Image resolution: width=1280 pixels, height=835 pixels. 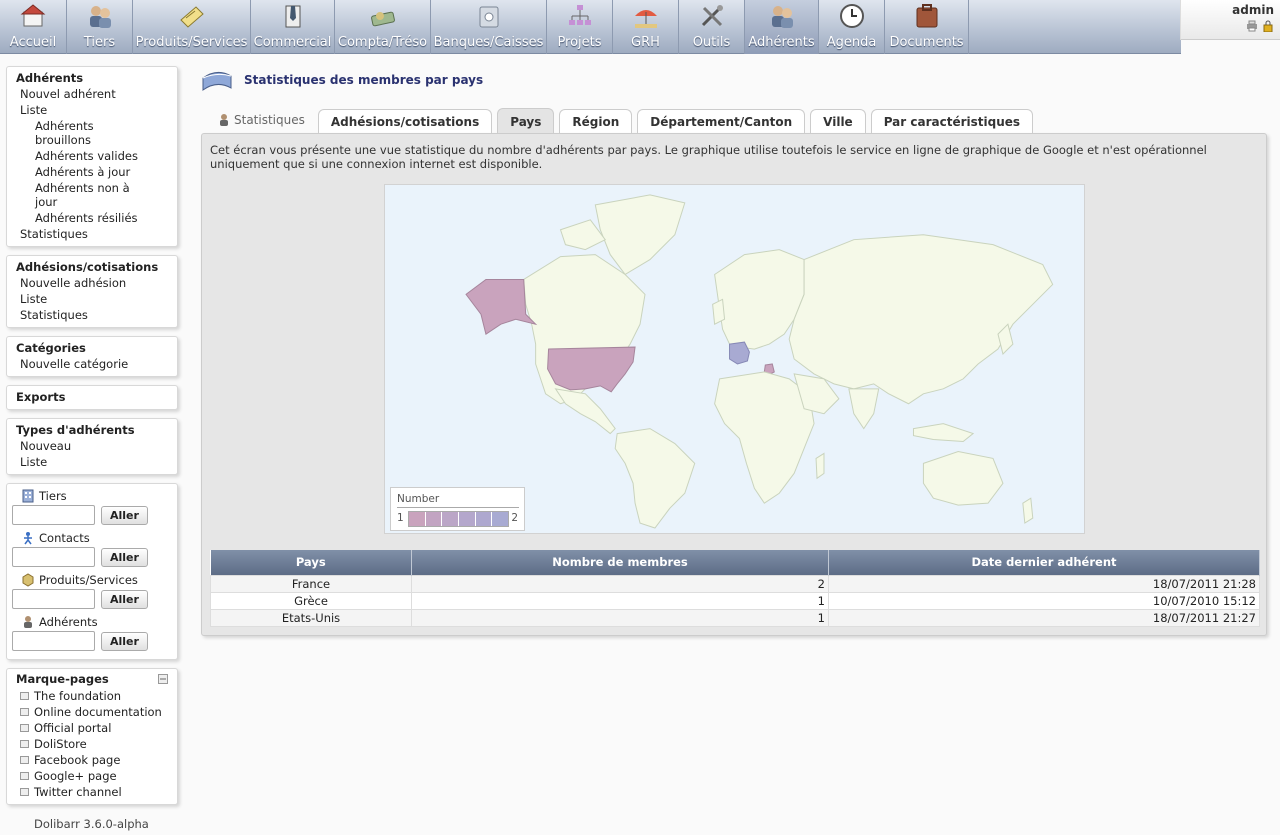 What do you see at coordinates (92, 299) in the screenshot?
I see `subscriptions-list-link: Liste` at bounding box center [92, 299].